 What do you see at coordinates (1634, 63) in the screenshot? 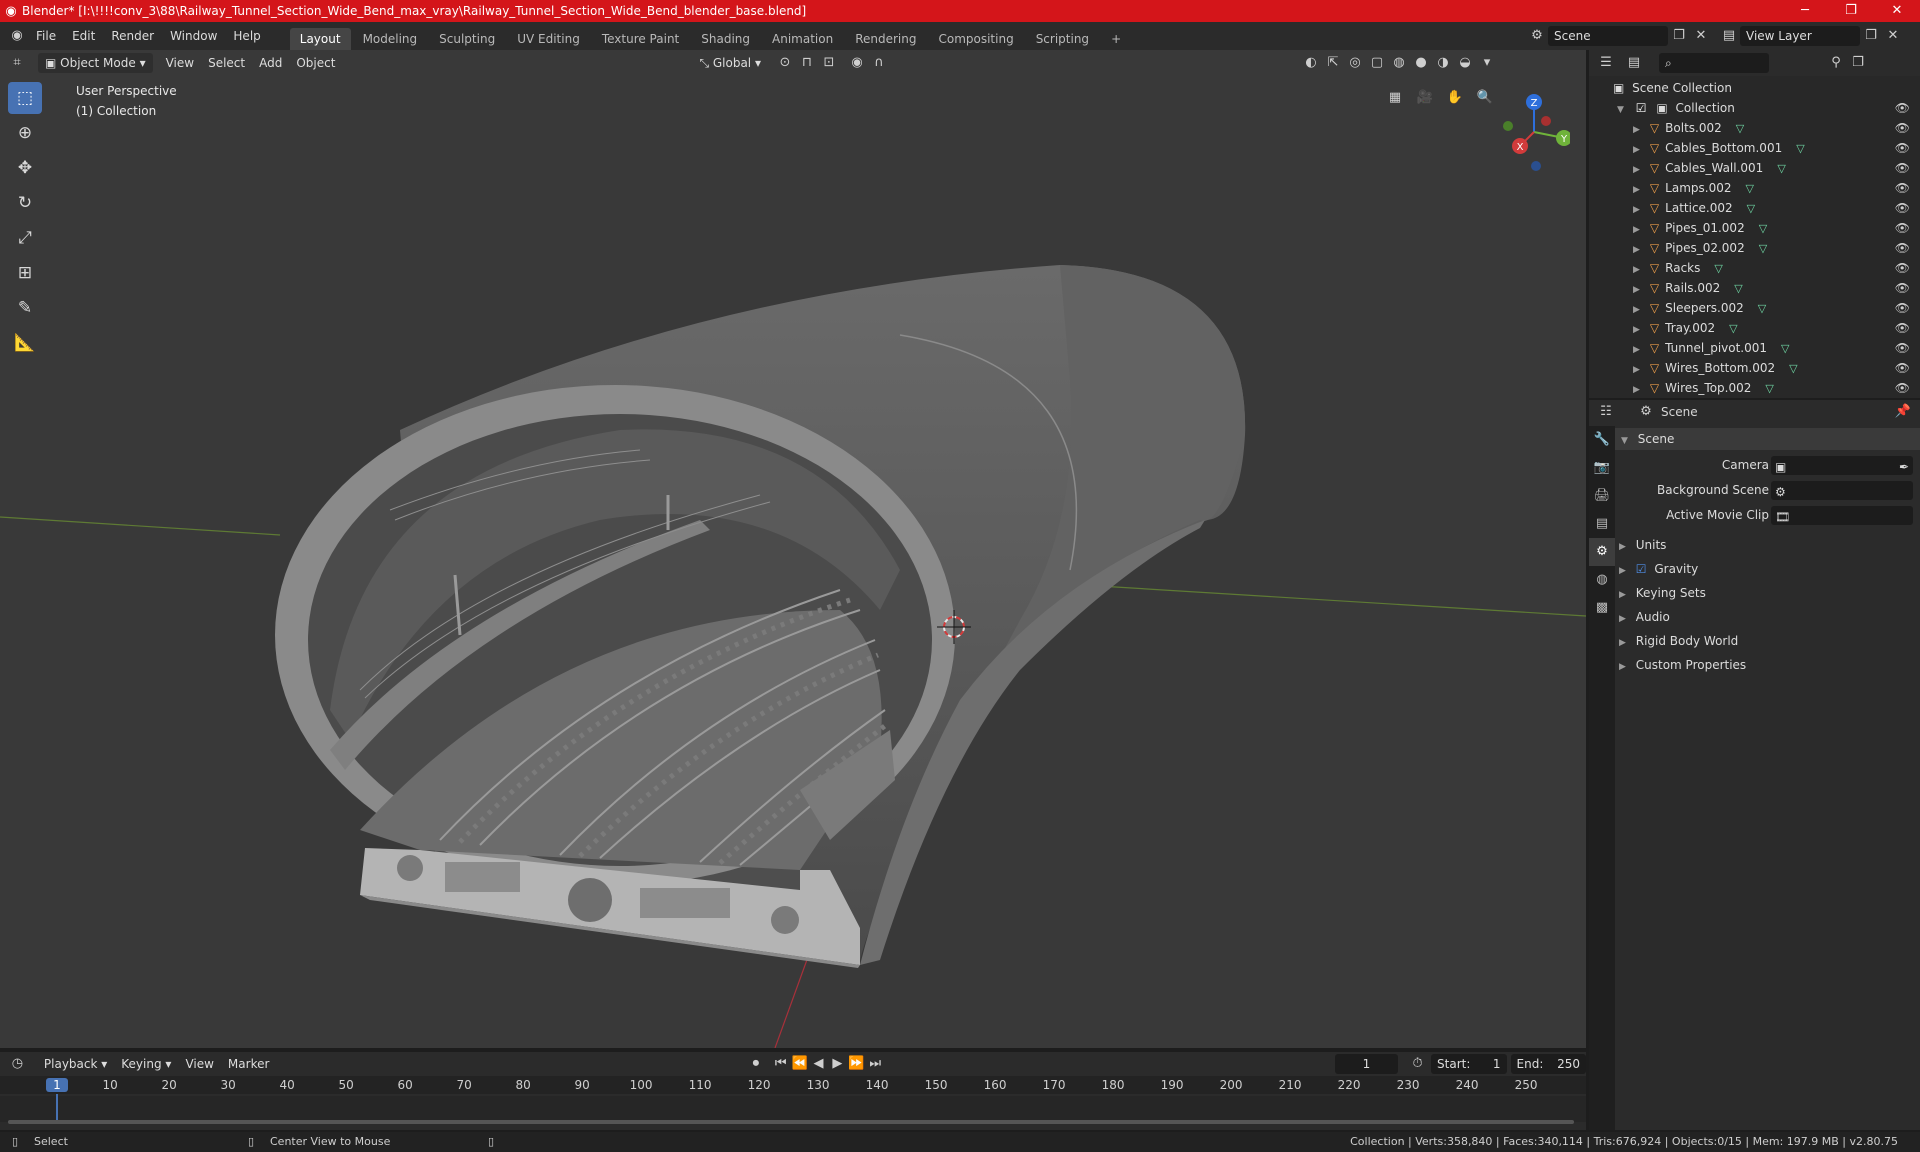
I see `display-mode-icon: ▤` at bounding box center [1634, 63].